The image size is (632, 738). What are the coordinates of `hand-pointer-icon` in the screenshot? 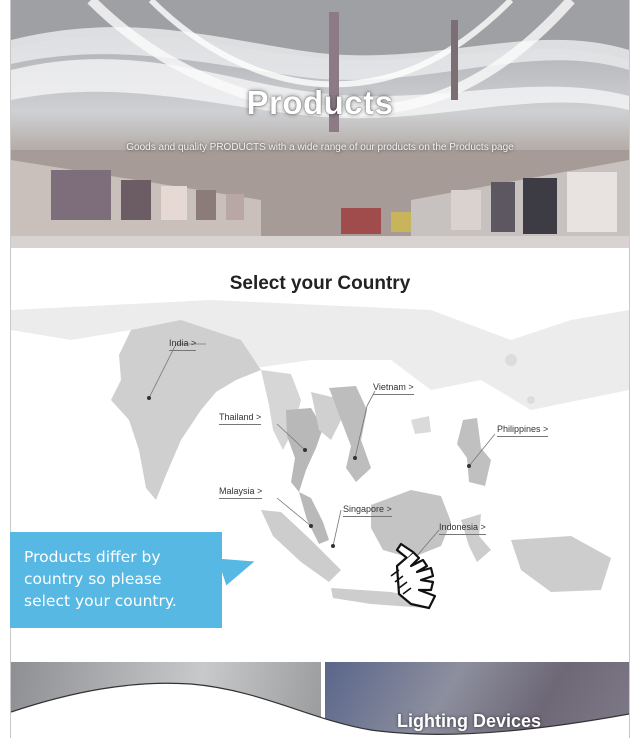 It's located at (413, 576).